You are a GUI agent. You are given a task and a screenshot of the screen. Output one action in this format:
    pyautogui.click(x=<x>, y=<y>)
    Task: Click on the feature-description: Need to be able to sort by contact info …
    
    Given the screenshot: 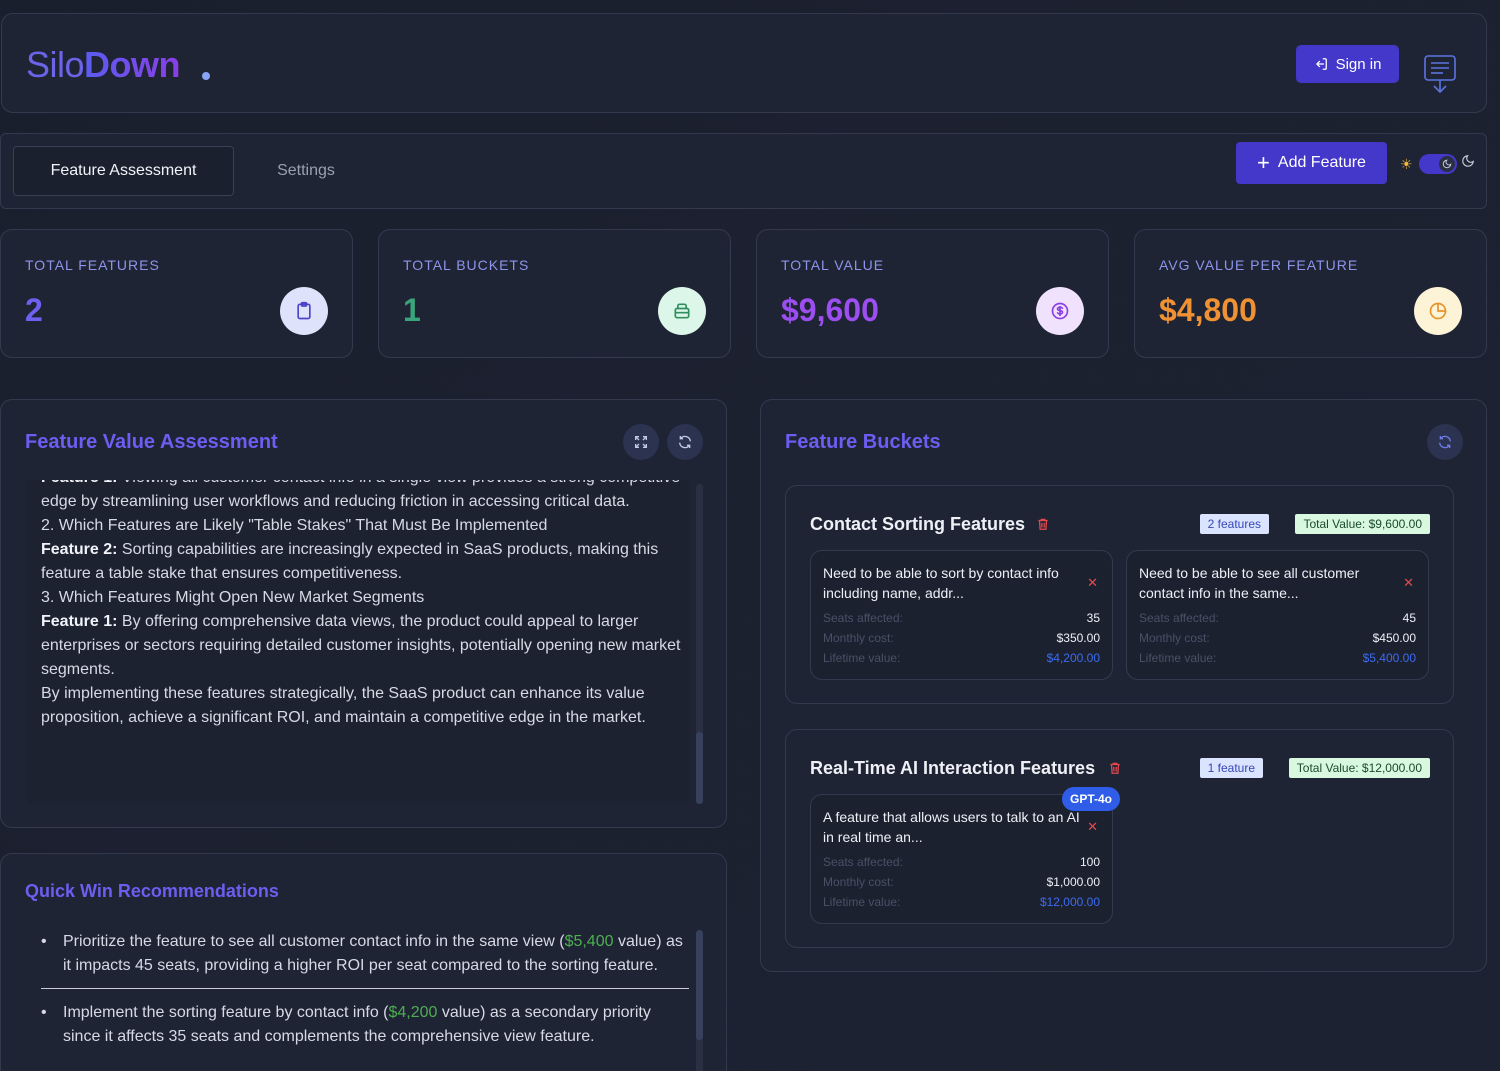 What is the action you would take?
    pyautogui.click(x=941, y=583)
    